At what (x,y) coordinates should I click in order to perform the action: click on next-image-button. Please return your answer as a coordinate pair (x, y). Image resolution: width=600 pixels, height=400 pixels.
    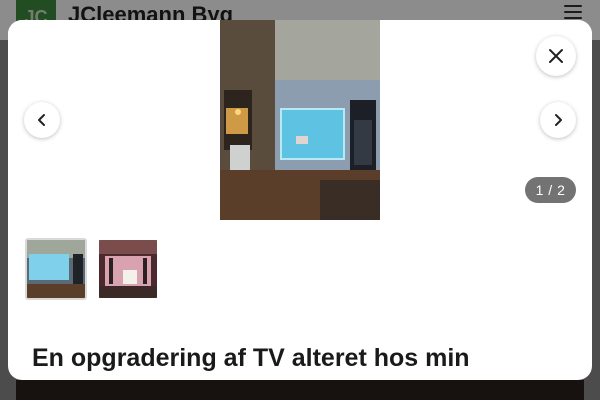
    Looking at the image, I should click on (558, 120).